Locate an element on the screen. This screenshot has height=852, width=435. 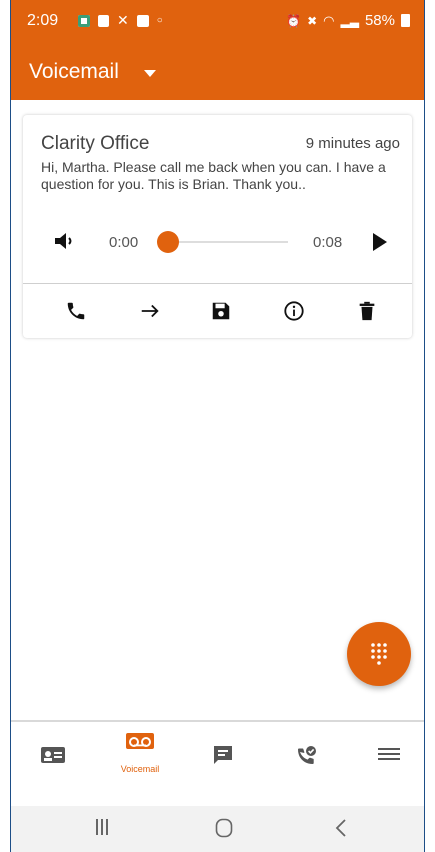
nav-messages is located at coordinates (223, 764).